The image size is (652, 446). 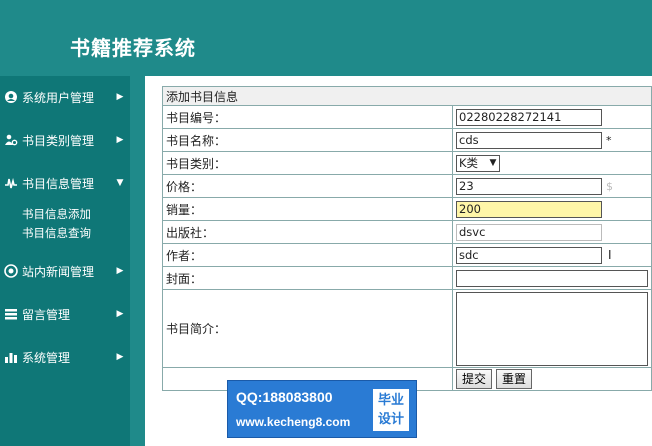 I want to click on book-category-select: K类 ▼, so click(x=478, y=163).